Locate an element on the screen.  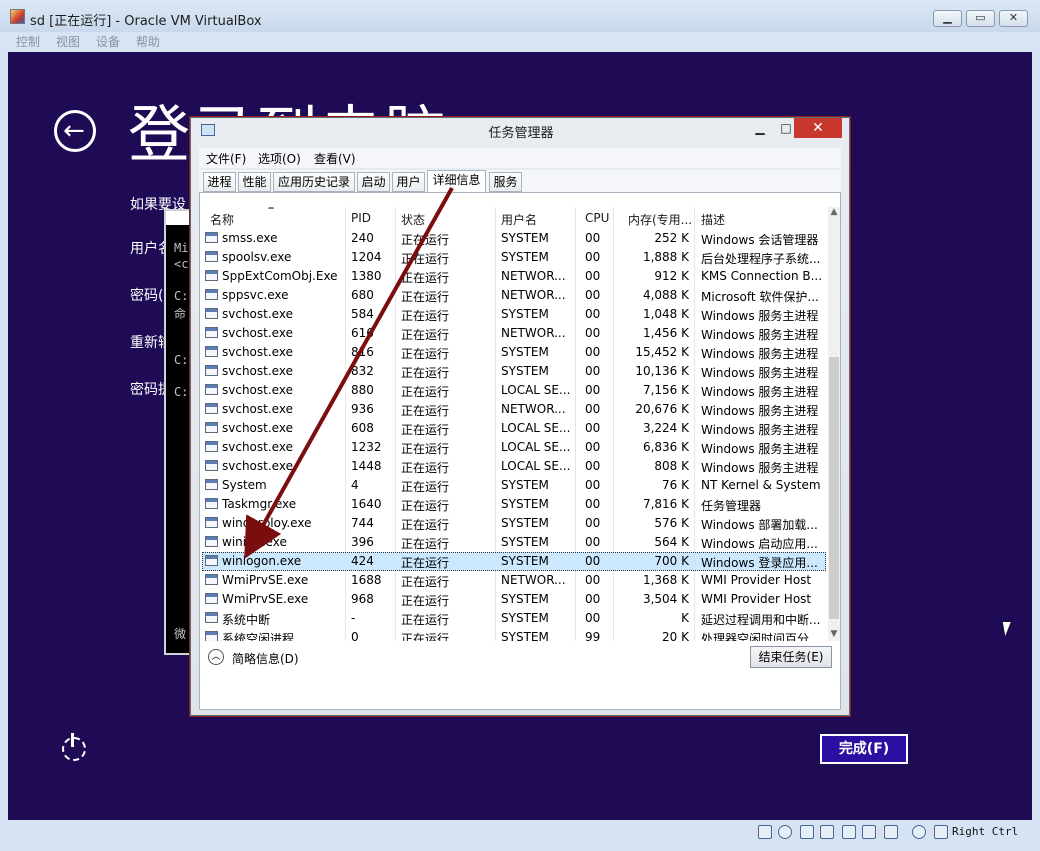
end-task-button: 结束任务(E) is located at coordinates (791, 657).